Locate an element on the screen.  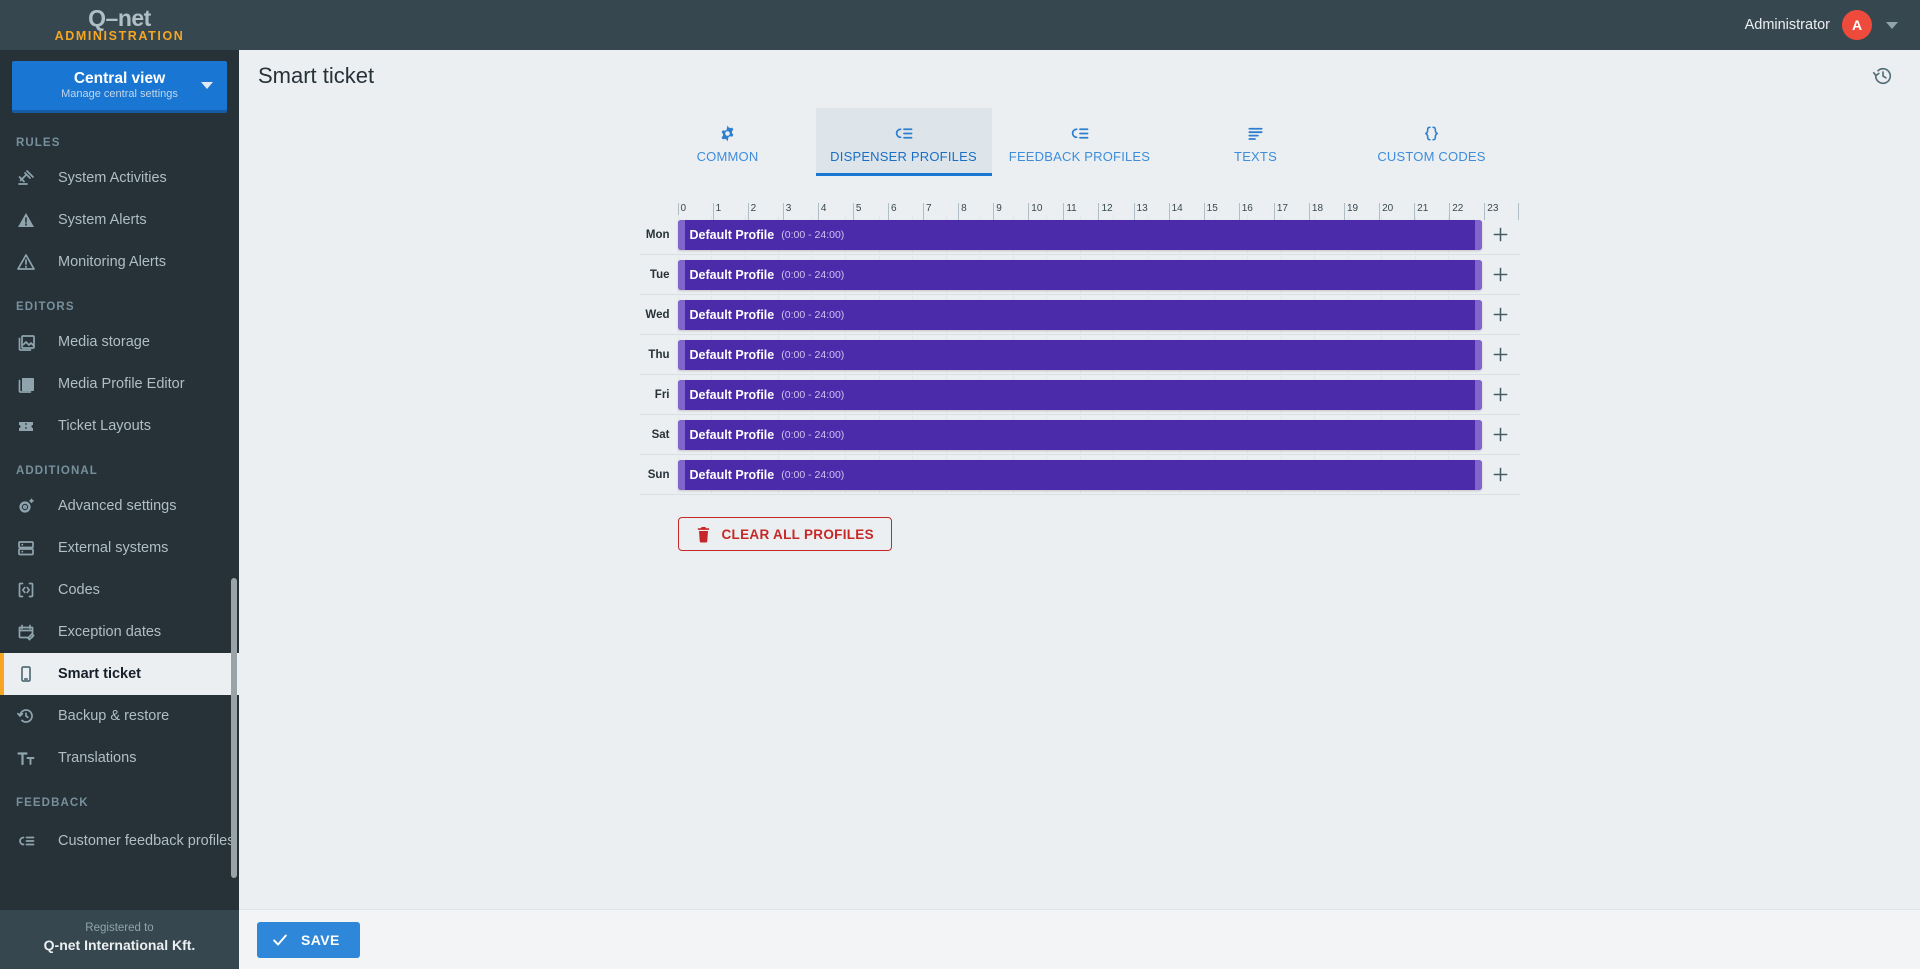
image-folder-icon is located at coordinates (31, 384).